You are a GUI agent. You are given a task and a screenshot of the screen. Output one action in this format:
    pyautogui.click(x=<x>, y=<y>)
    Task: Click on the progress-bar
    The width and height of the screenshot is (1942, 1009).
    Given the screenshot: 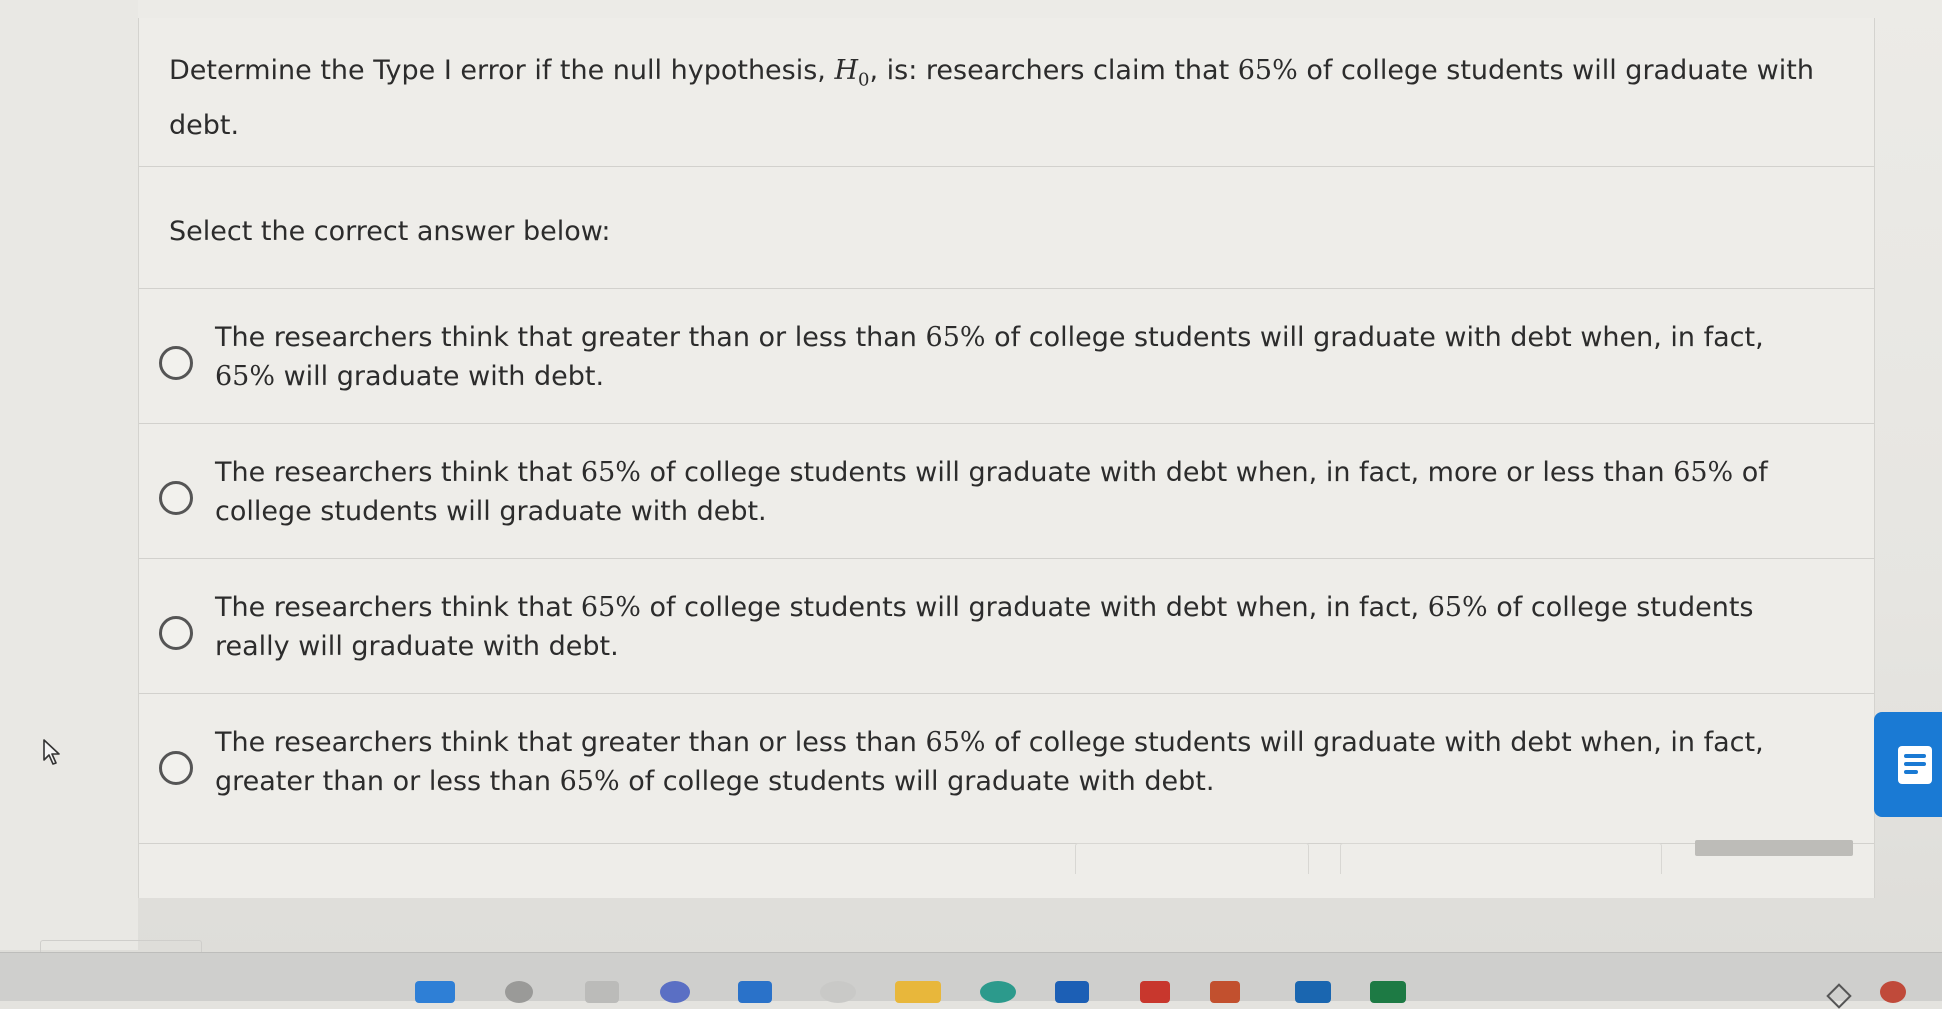 What is the action you would take?
    pyautogui.click(x=1774, y=848)
    